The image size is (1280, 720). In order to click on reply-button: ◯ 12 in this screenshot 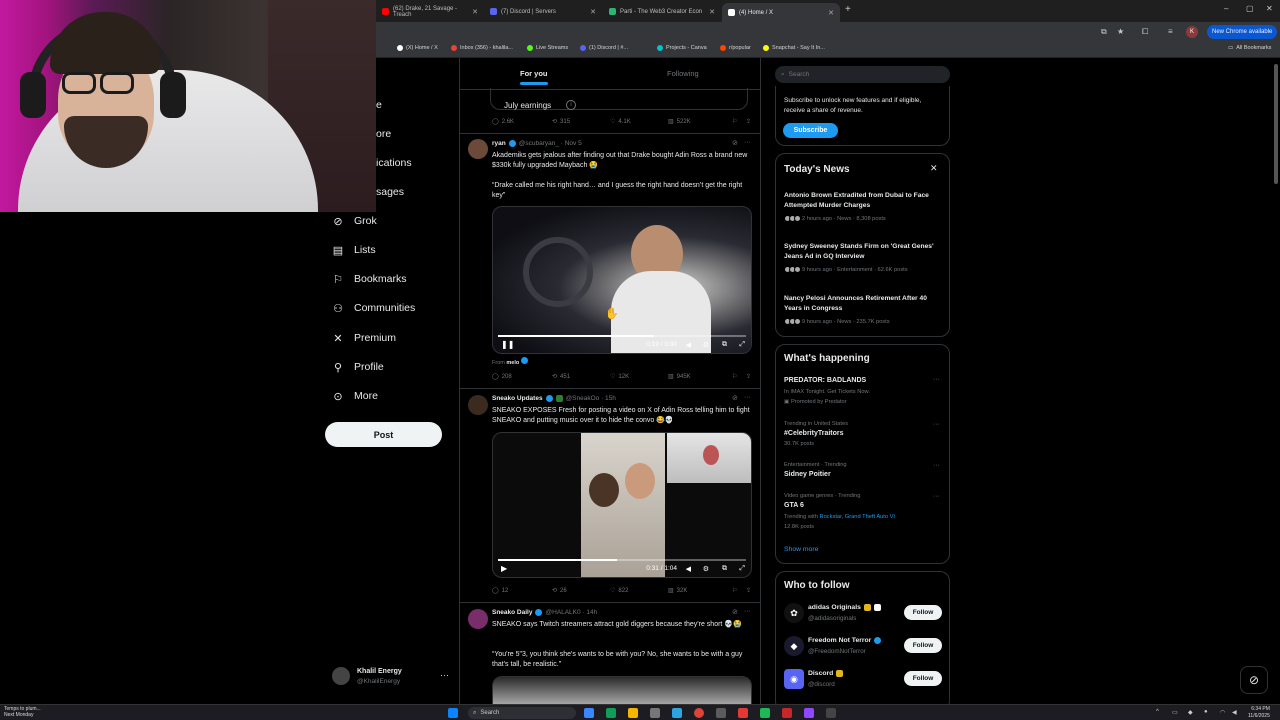, I will do `click(500, 591)`.